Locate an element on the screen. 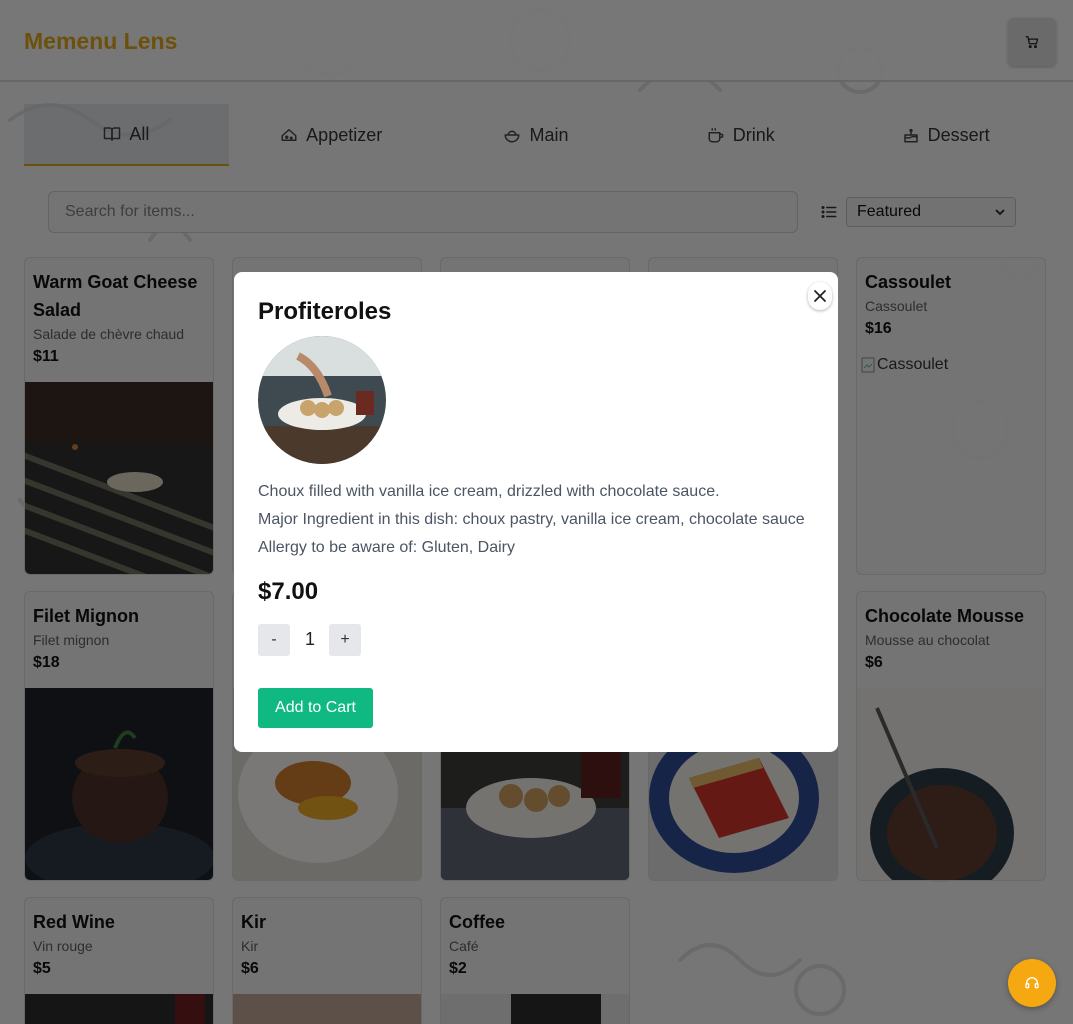 The width and height of the screenshot is (1073, 1024). modal-allergy: Allergy to be aware of: Gluten, Dairy is located at coordinates (387, 547).